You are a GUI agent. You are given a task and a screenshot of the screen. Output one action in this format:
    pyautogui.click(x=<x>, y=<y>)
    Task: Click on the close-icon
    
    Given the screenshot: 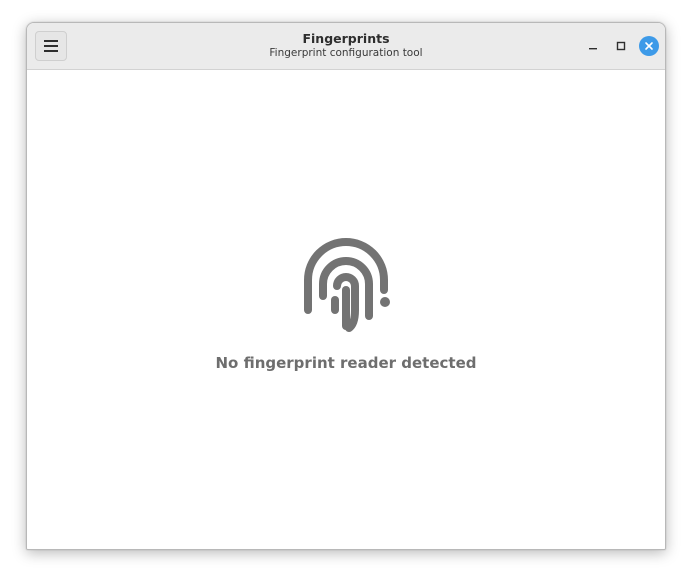 What is the action you would take?
    pyautogui.click(x=649, y=46)
    